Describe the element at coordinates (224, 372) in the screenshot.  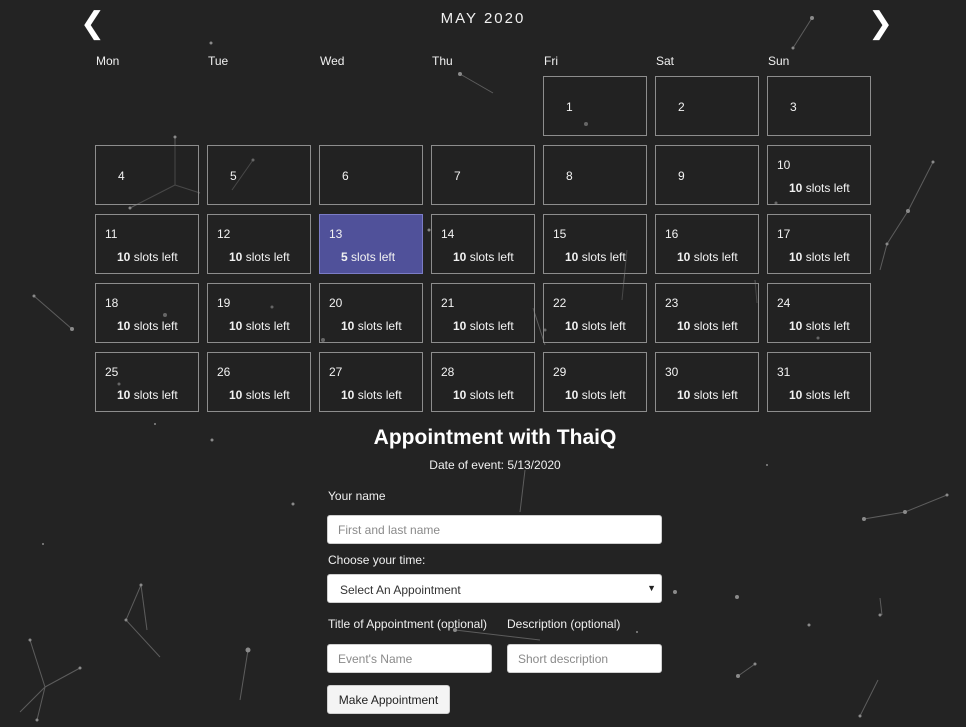
I see `day-number: 26` at that location.